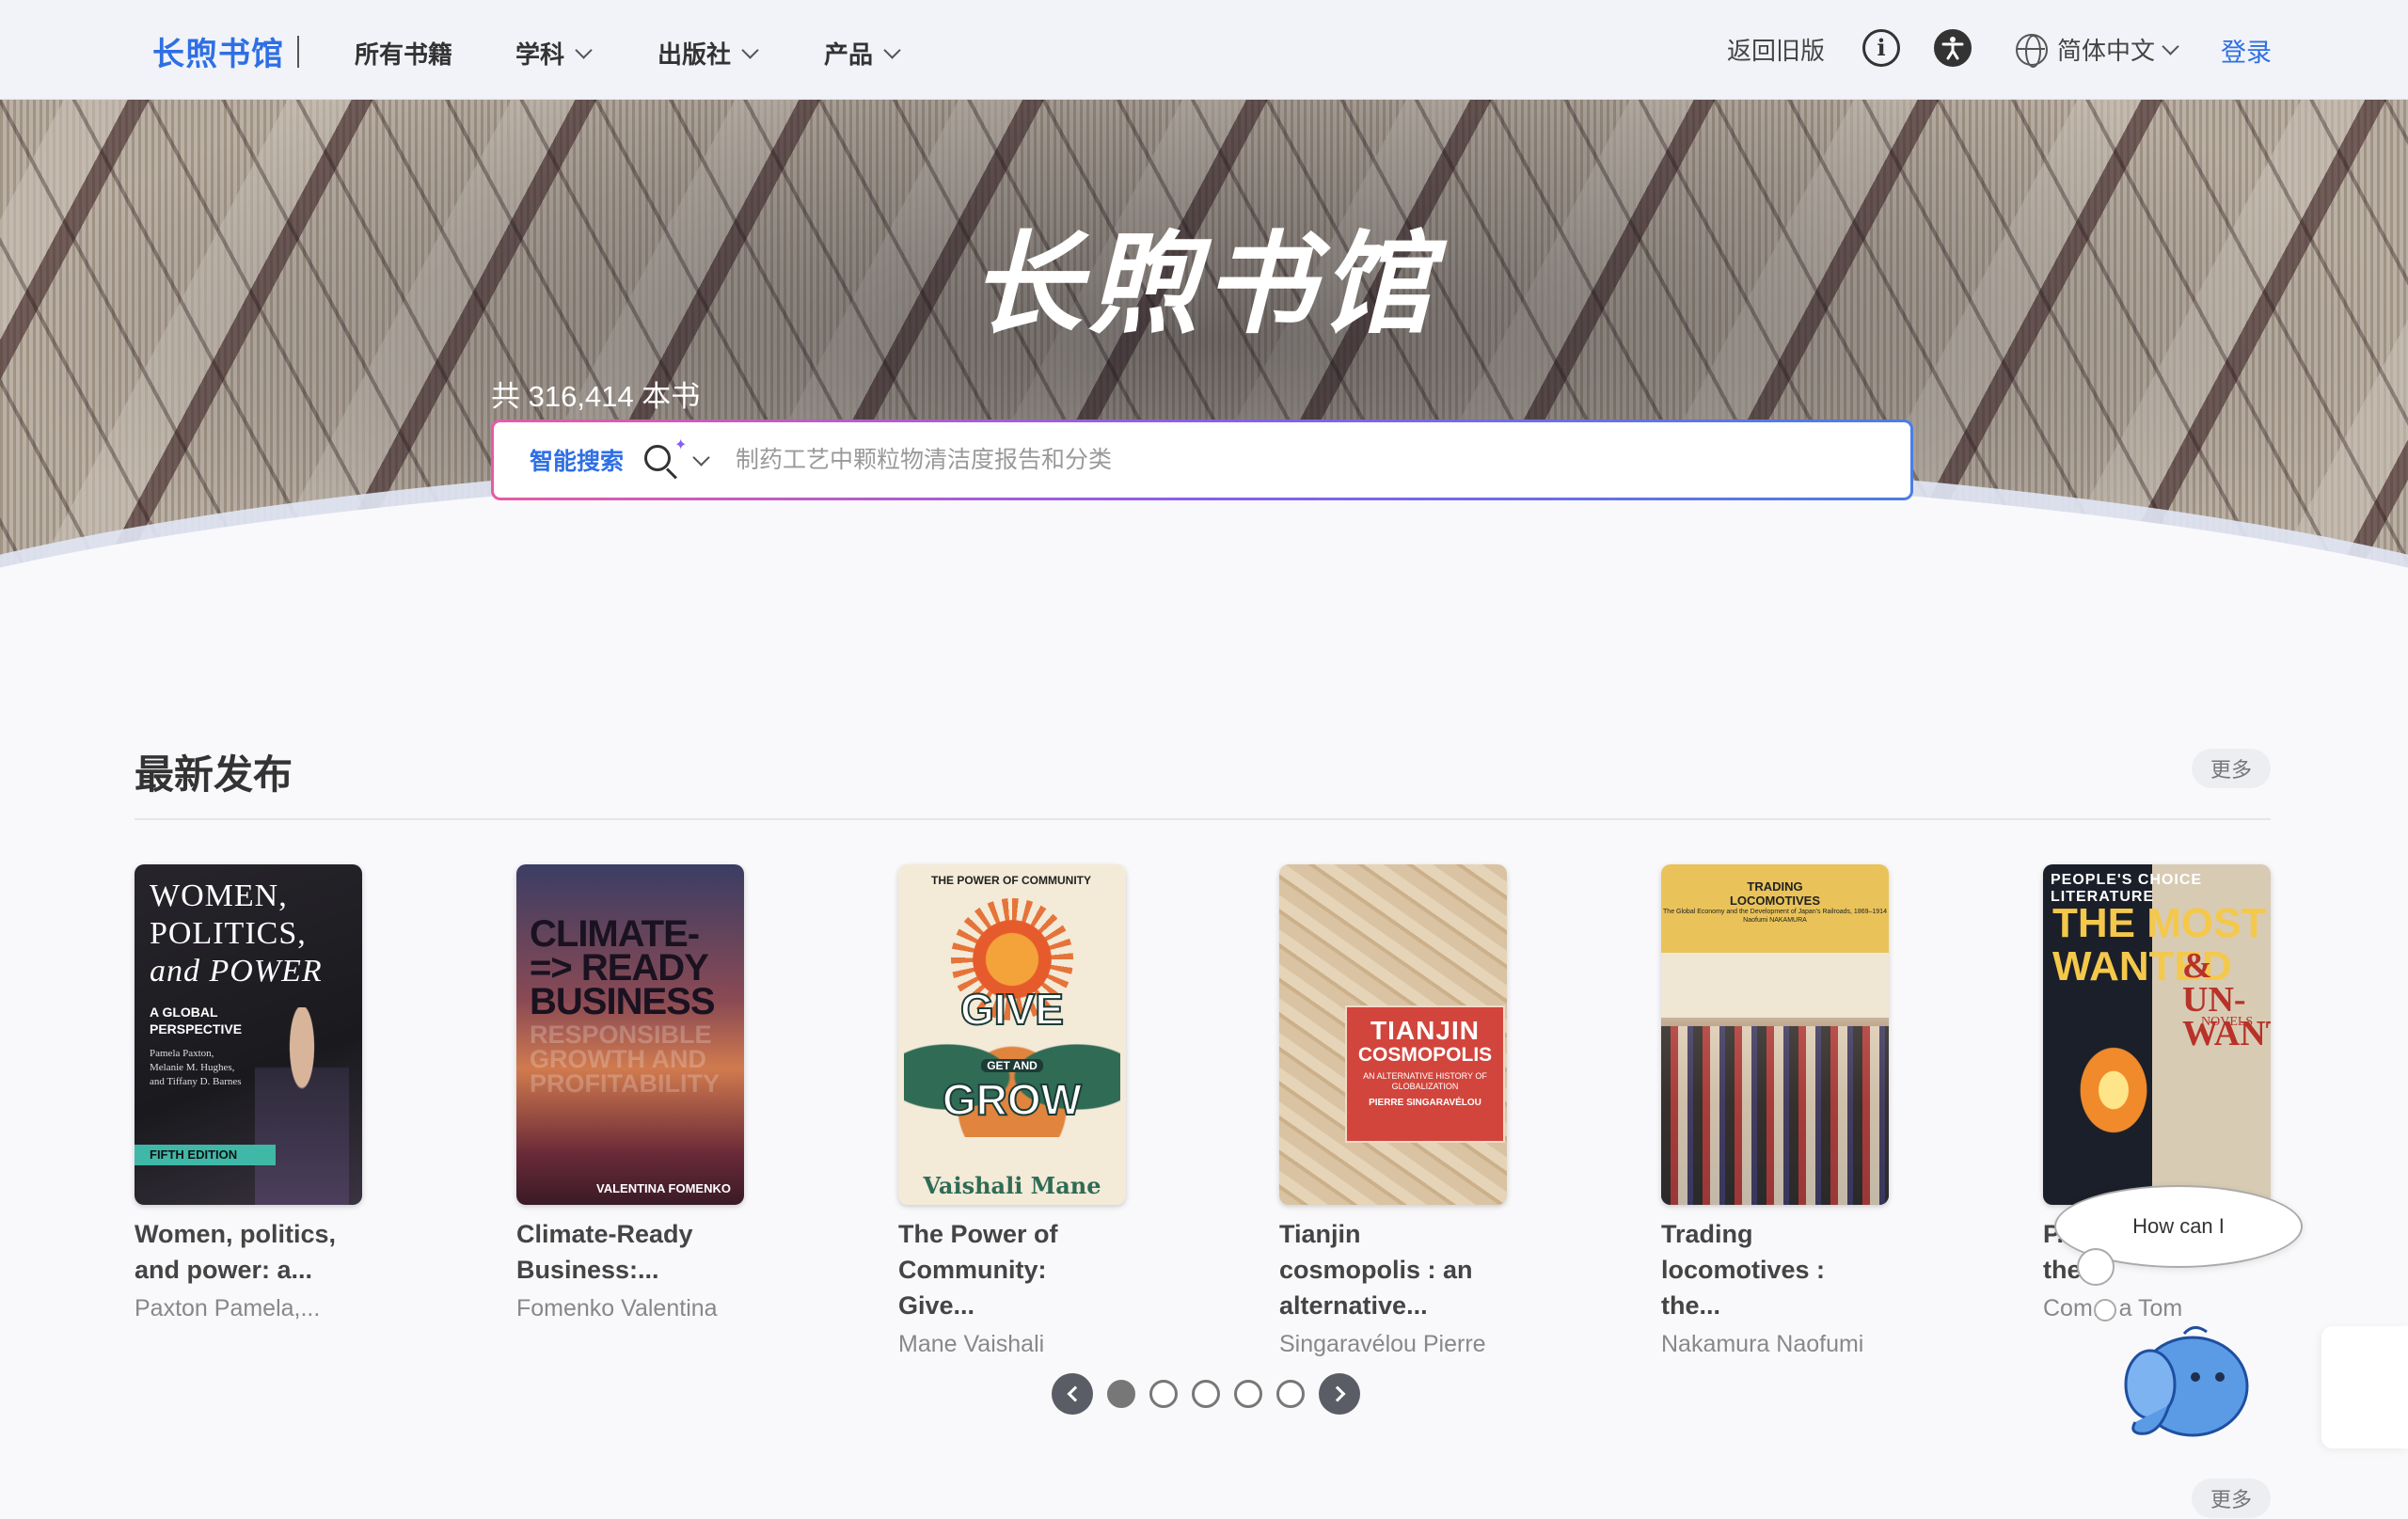 The image size is (2408, 1519). I want to click on book-author: Mane Vaishali, so click(972, 1344).